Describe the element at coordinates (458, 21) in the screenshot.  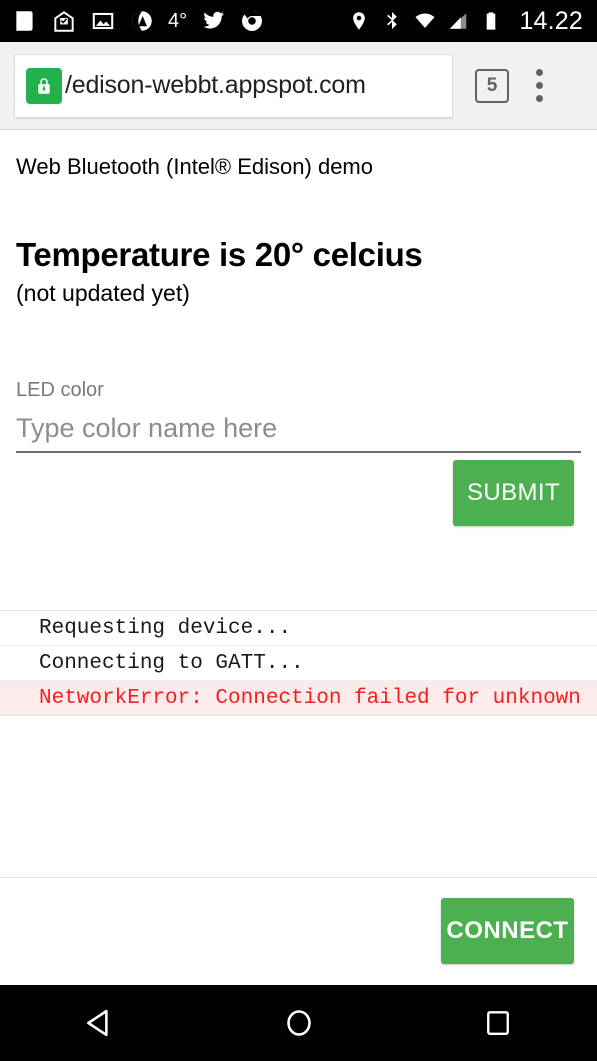
I see `cell-signal-icon` at that location.